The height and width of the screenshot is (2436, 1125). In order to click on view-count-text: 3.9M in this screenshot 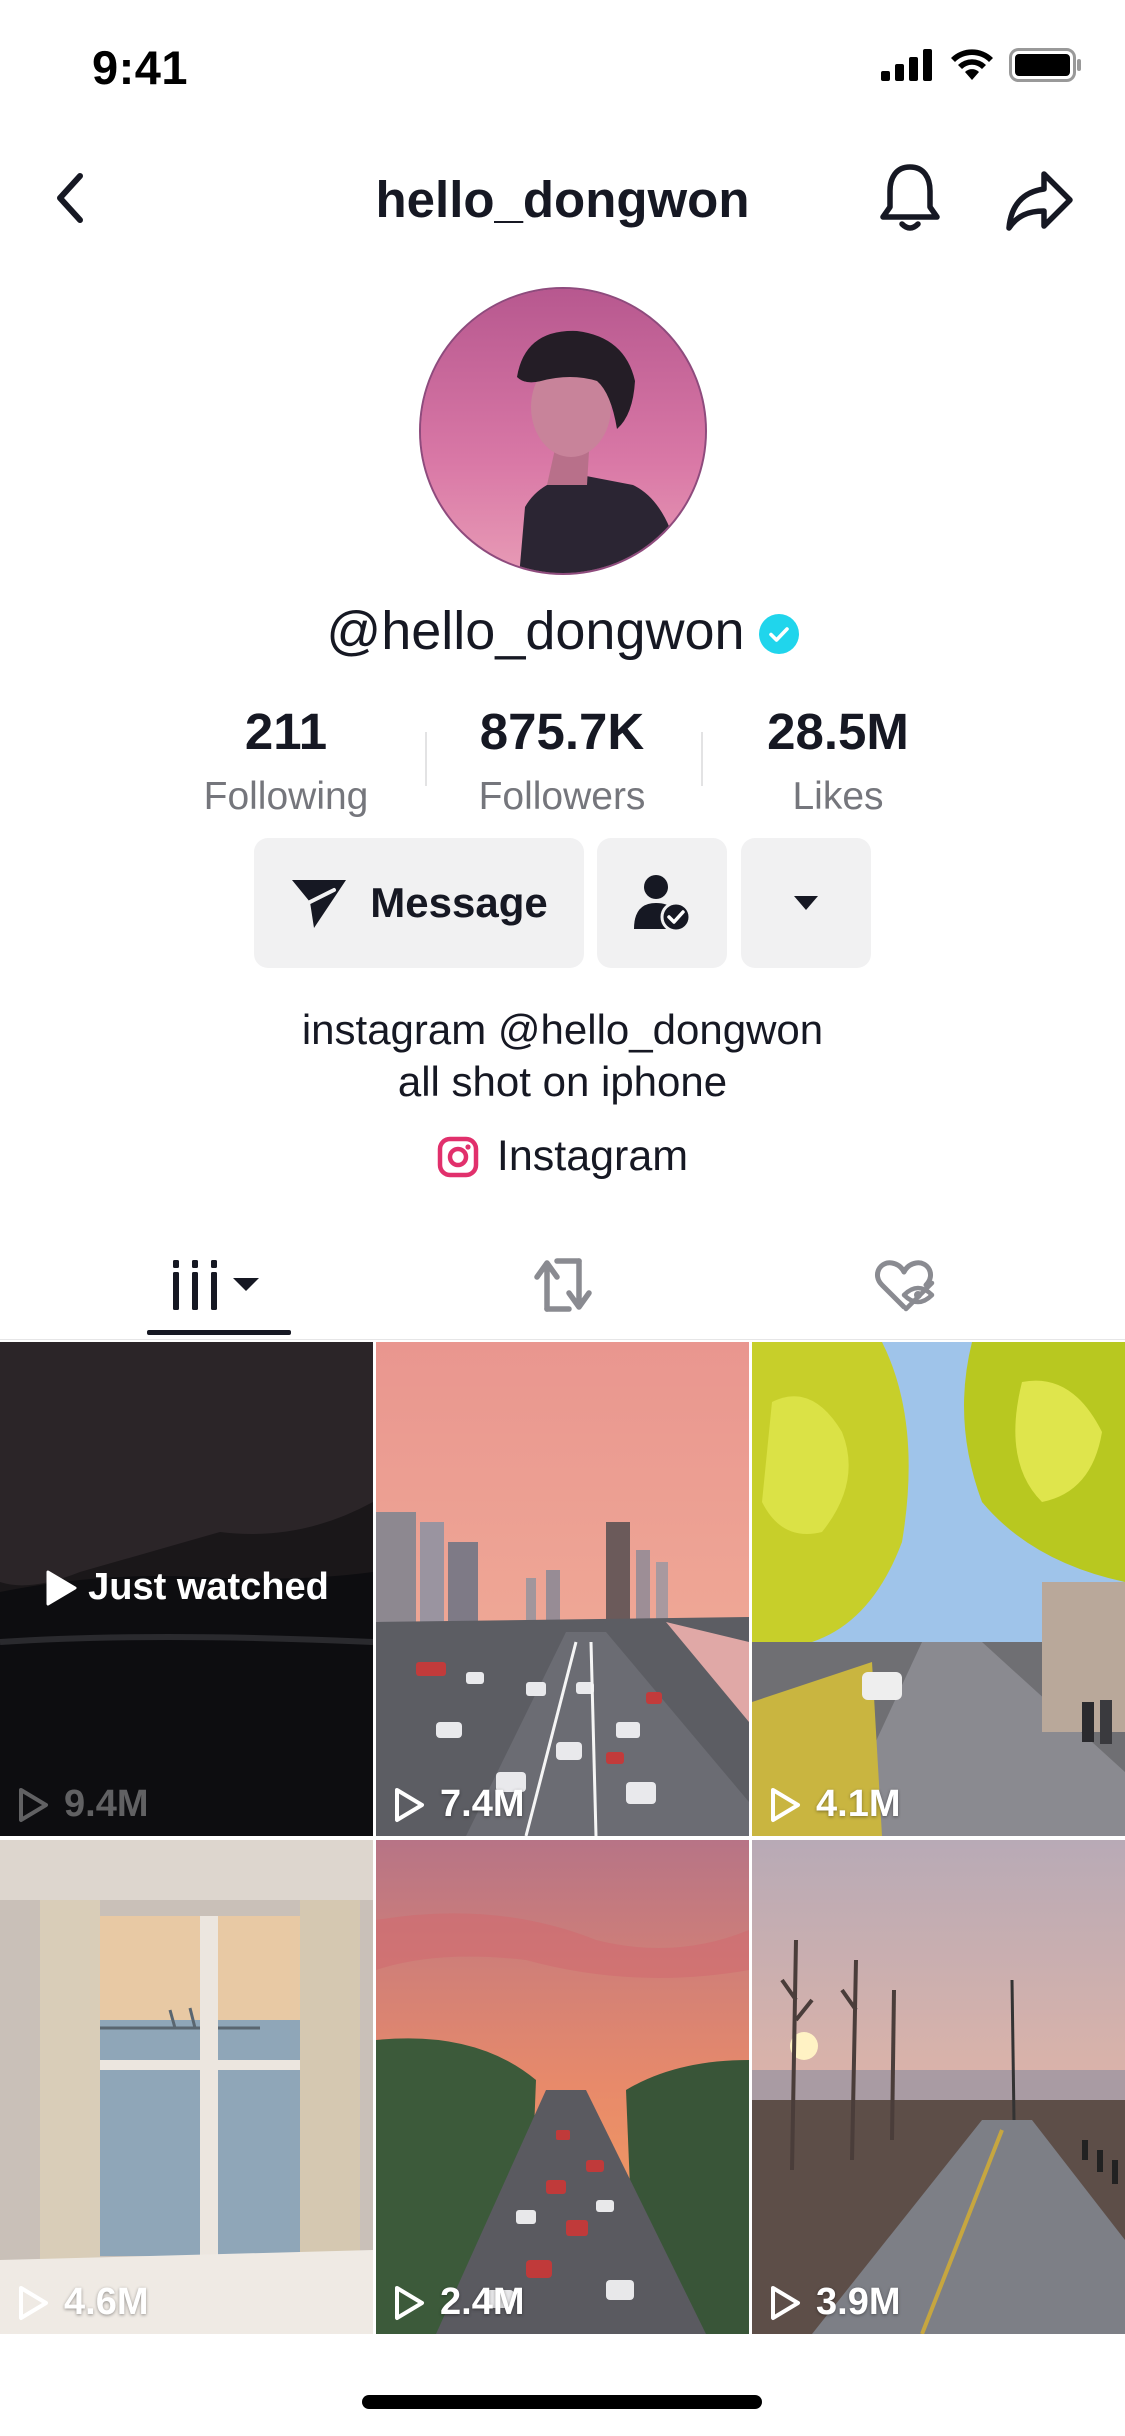, I will do `click(858, 2302)`.